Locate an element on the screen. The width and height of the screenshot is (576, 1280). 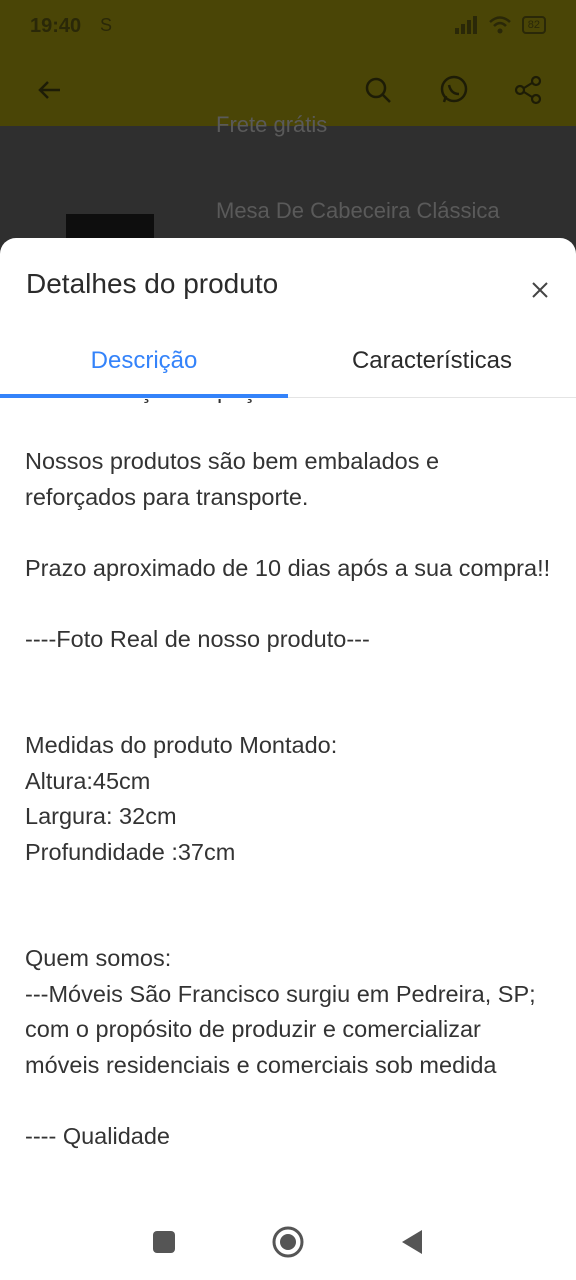
share-icon is located at coordinates (528, 90).